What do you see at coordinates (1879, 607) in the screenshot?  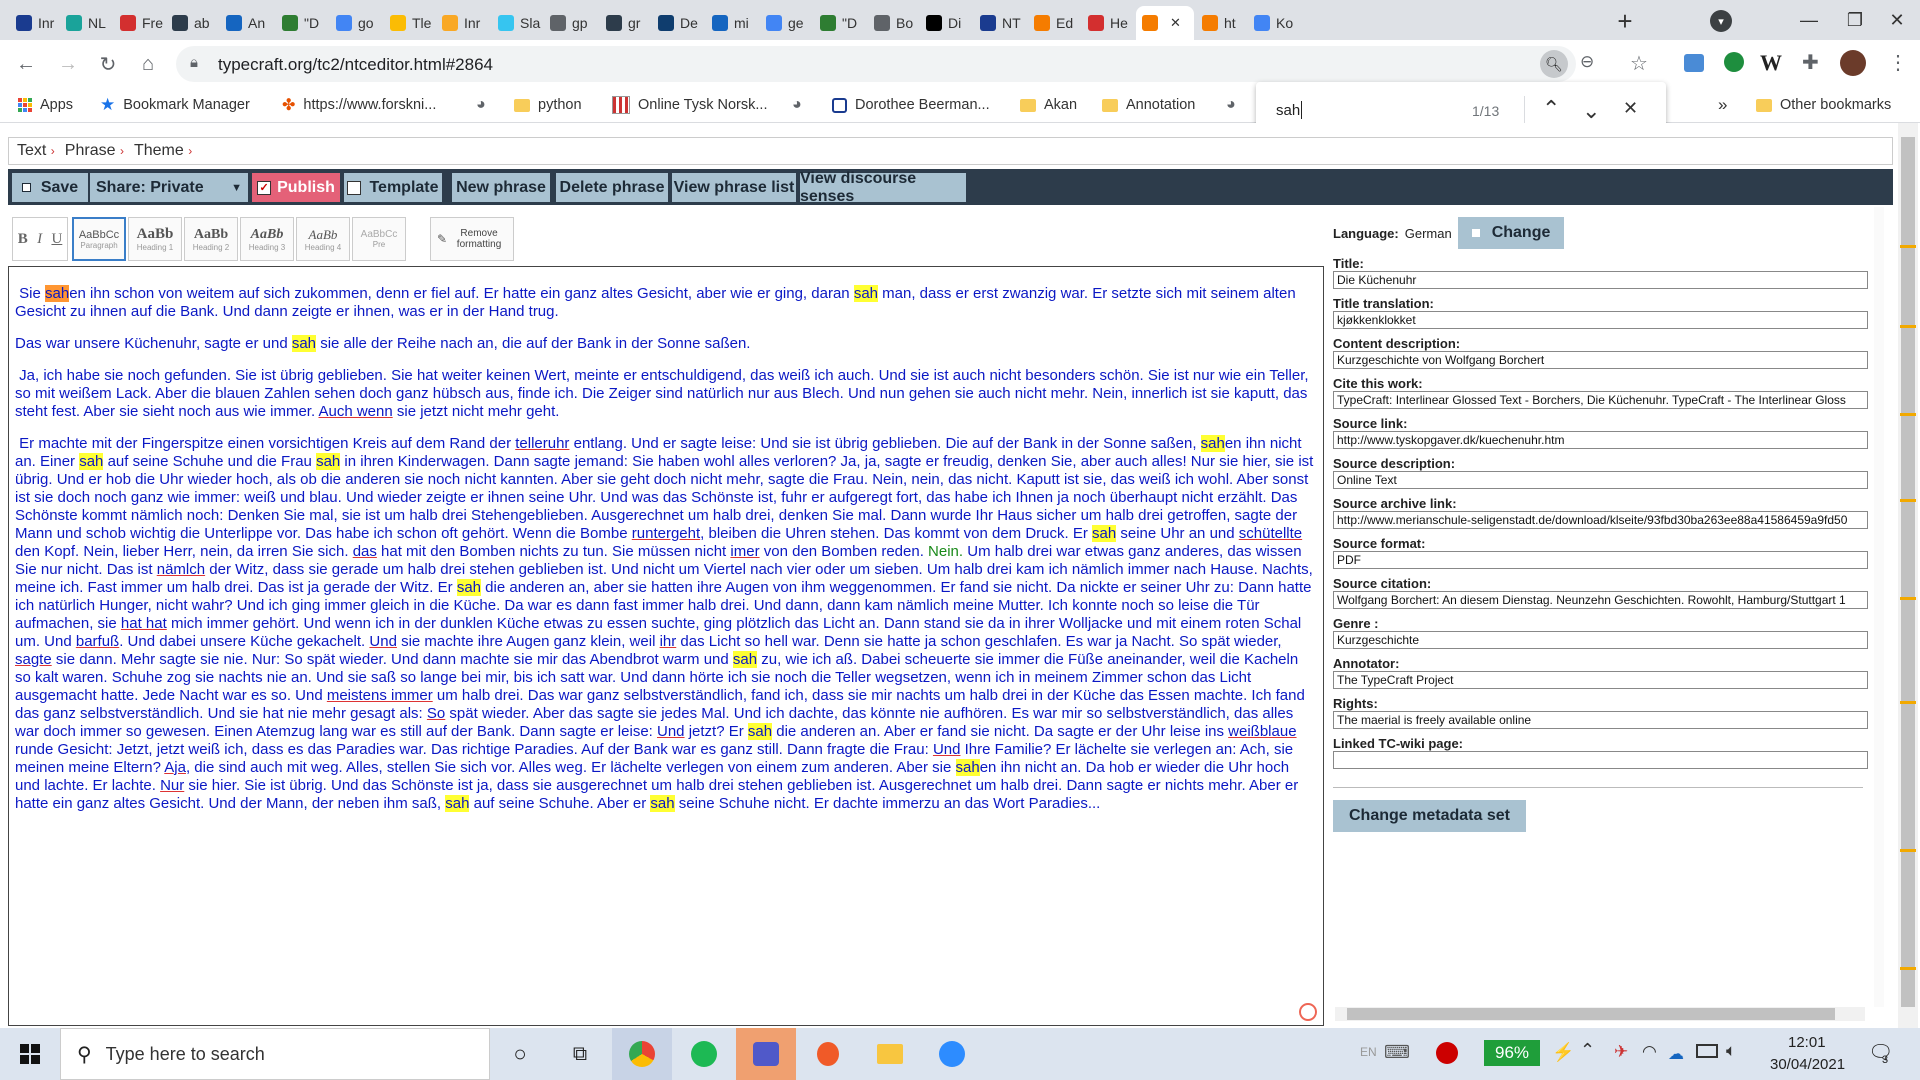 I see `panel-scrollbar-vertical` at bounding box center [1879, 607].